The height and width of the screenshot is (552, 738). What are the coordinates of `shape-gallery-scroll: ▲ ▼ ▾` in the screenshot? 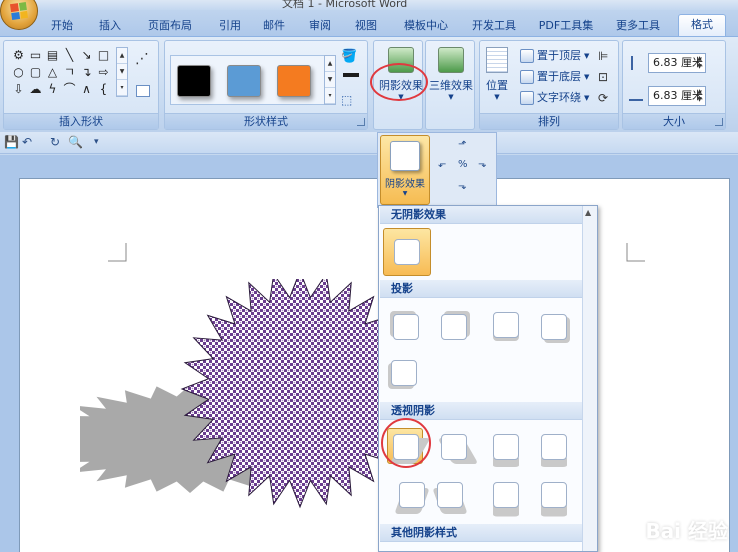 It's located at (122, 72).